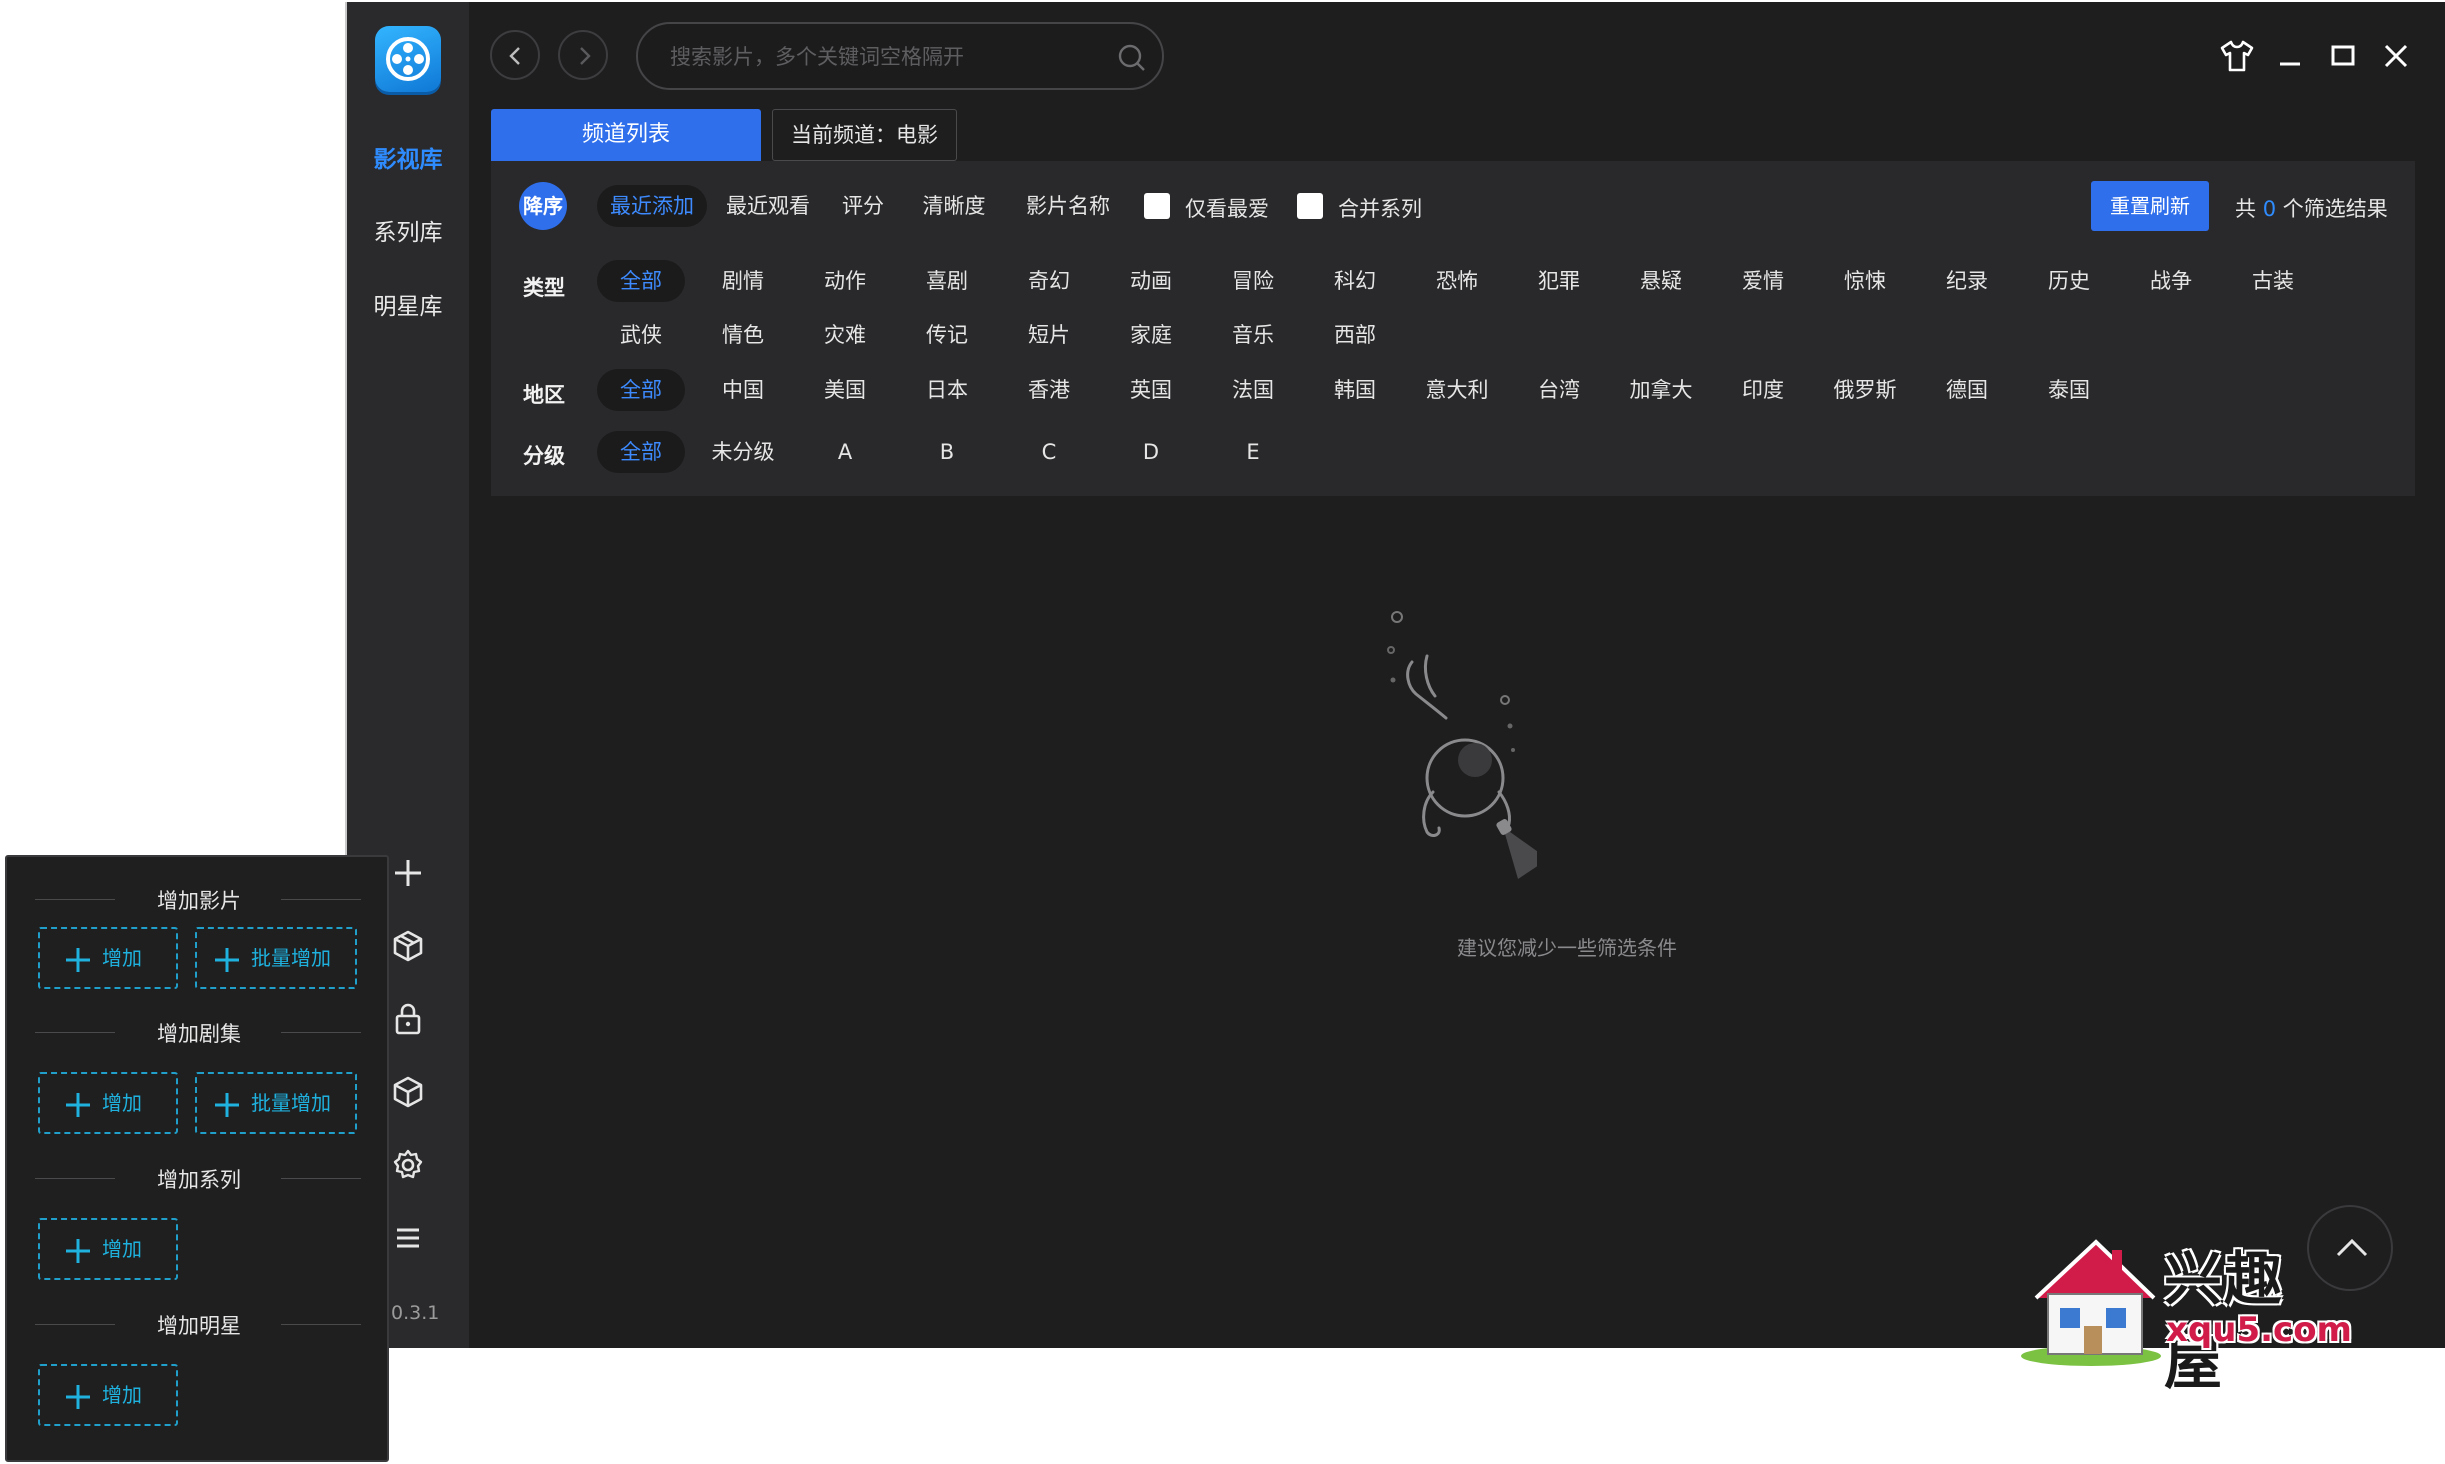 Image resolution: width=2445 pixels, height=1464 pixels. Describe the element at coordinates (408, 1238) in the screenshot. I see `menu-icon` at that location.